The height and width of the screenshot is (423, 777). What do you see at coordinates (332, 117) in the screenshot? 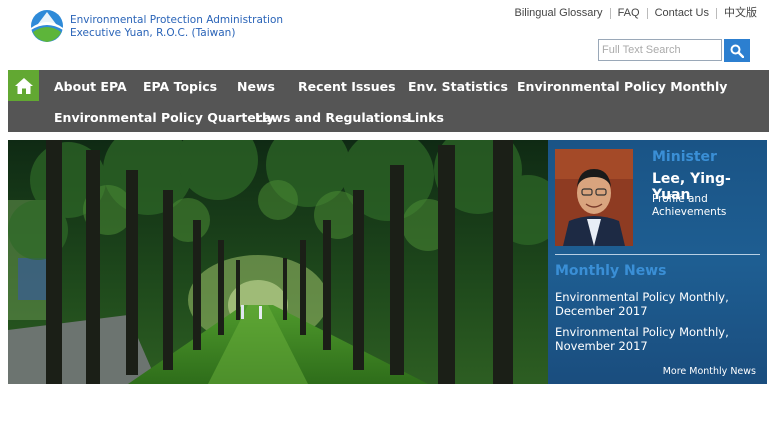
I see `nav-laws-and-regulations: Laws and Regulations` at bounding box center [332, 117].